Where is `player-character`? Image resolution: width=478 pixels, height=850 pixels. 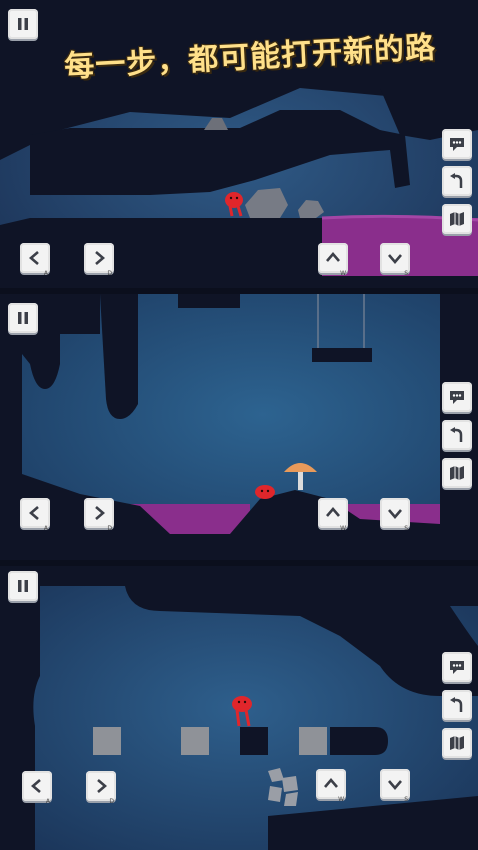
player-character is located at coordinates (265, 492).